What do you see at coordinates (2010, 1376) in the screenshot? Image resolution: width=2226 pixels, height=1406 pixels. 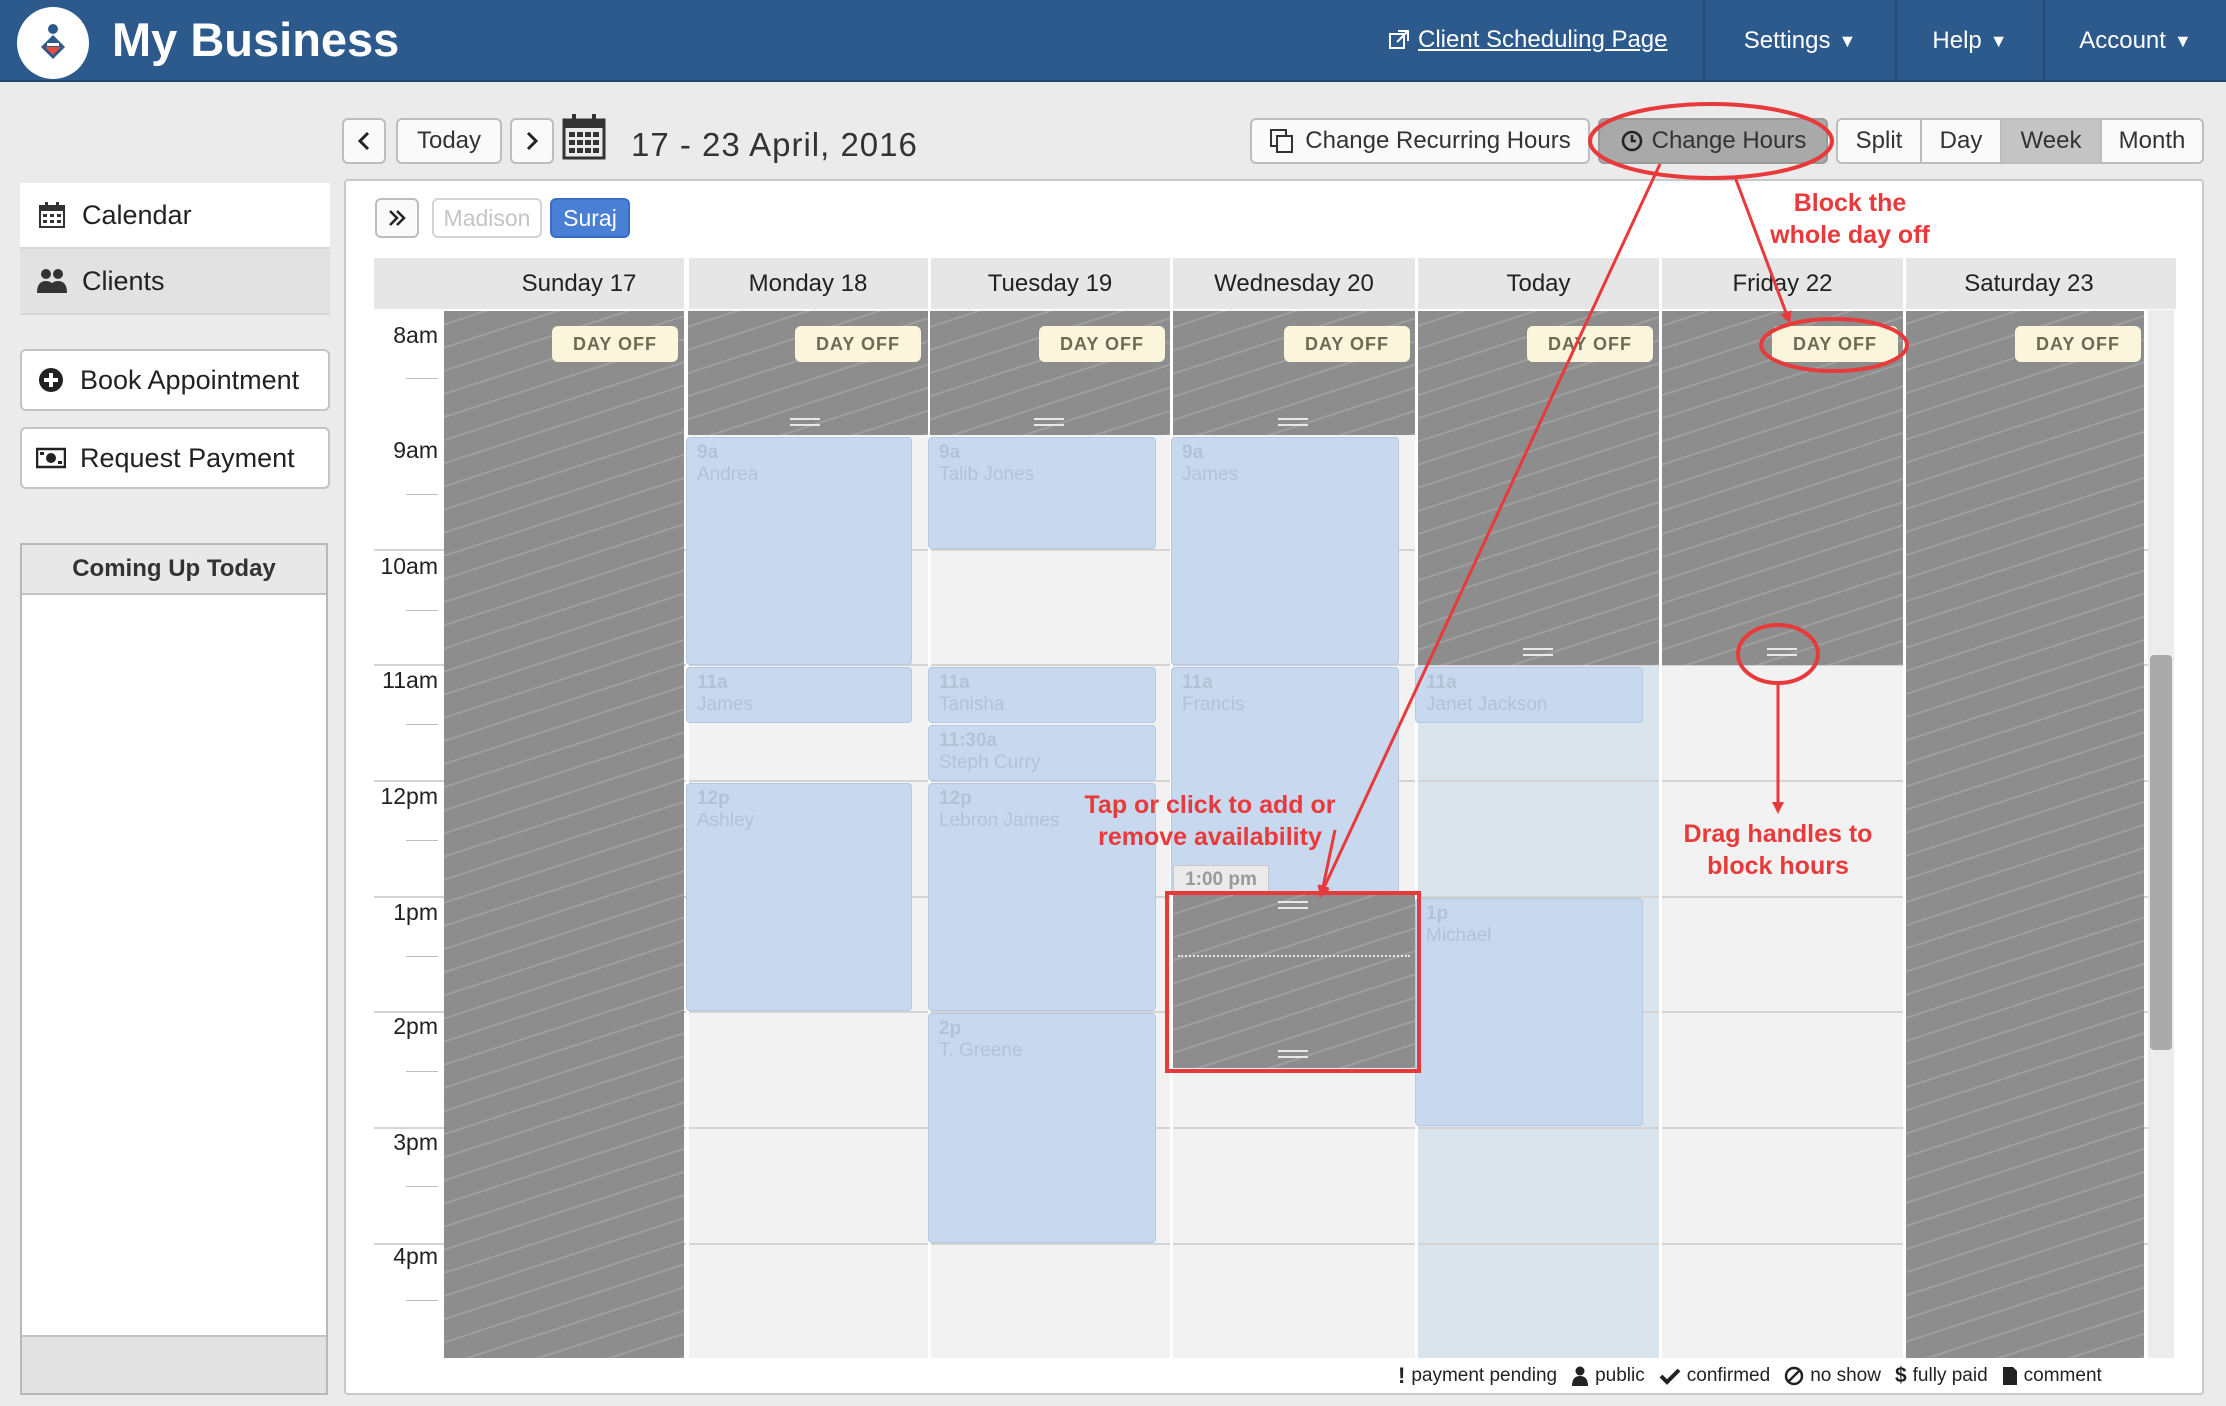 I see `document-icon` at bounding box center [2010, 1376].